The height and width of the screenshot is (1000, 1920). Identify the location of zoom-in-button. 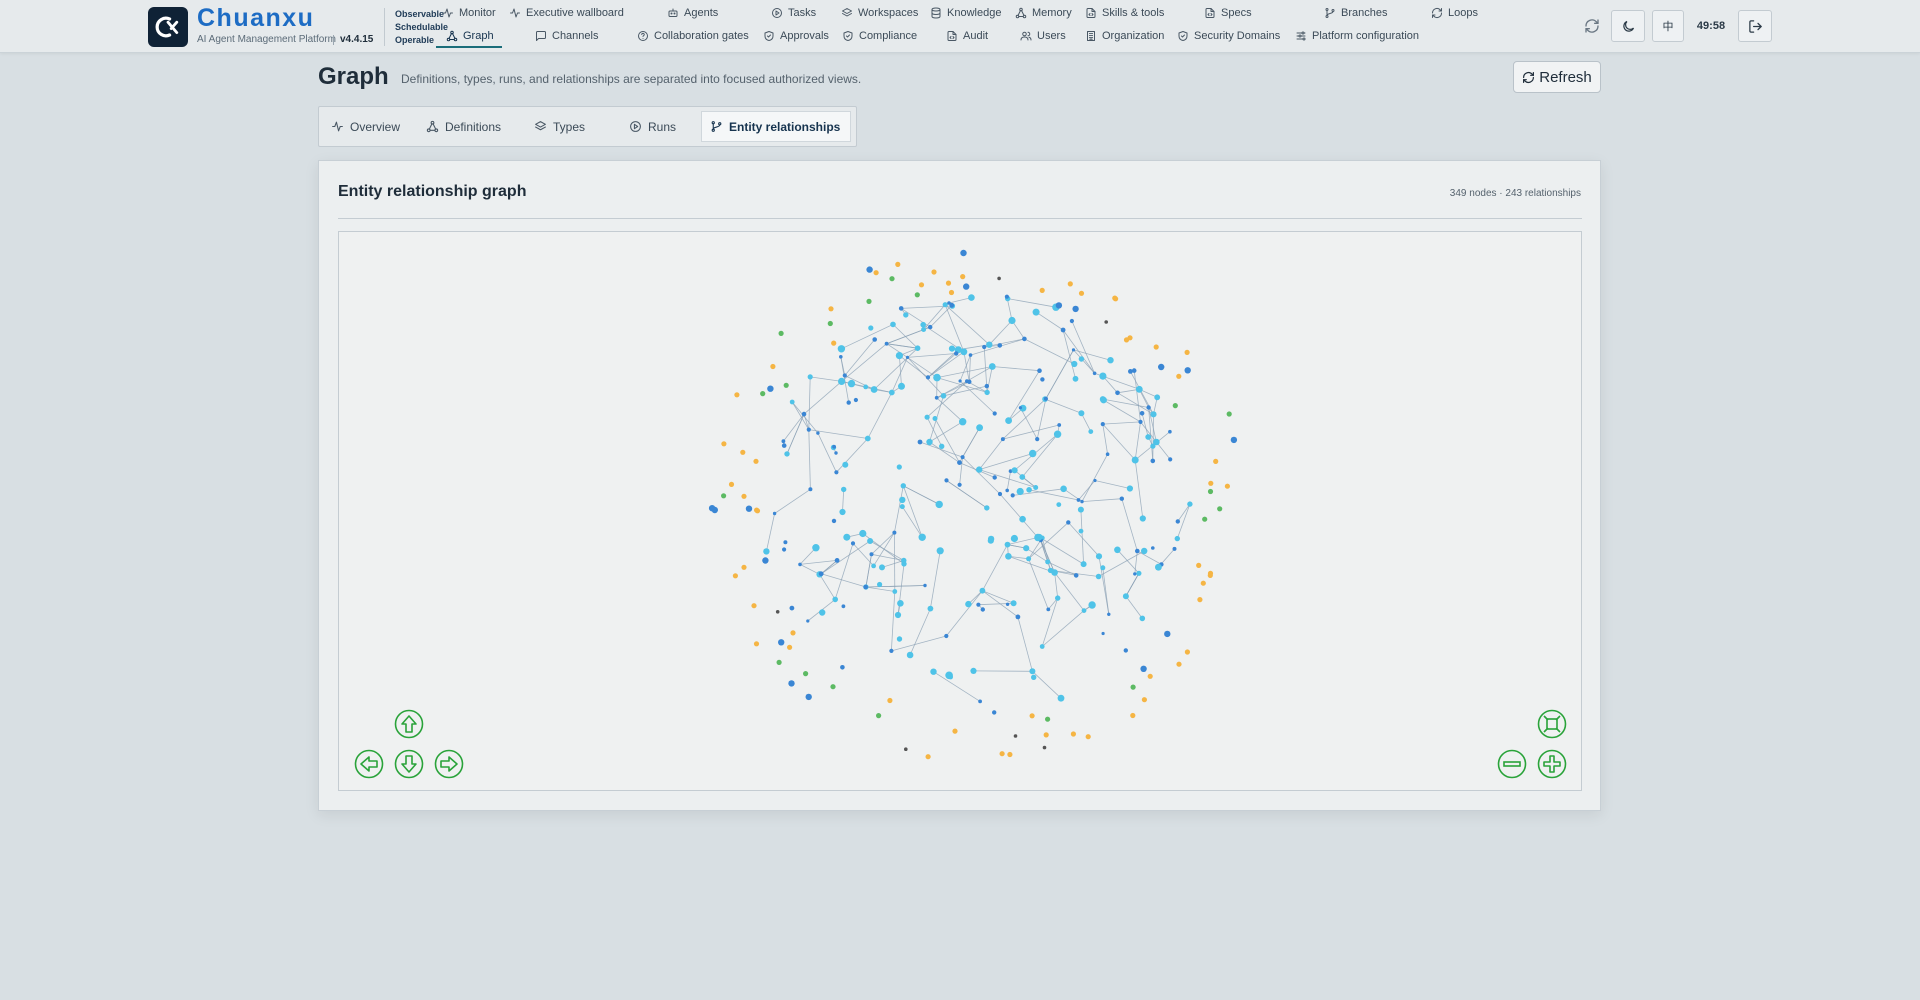
(1552, 764).